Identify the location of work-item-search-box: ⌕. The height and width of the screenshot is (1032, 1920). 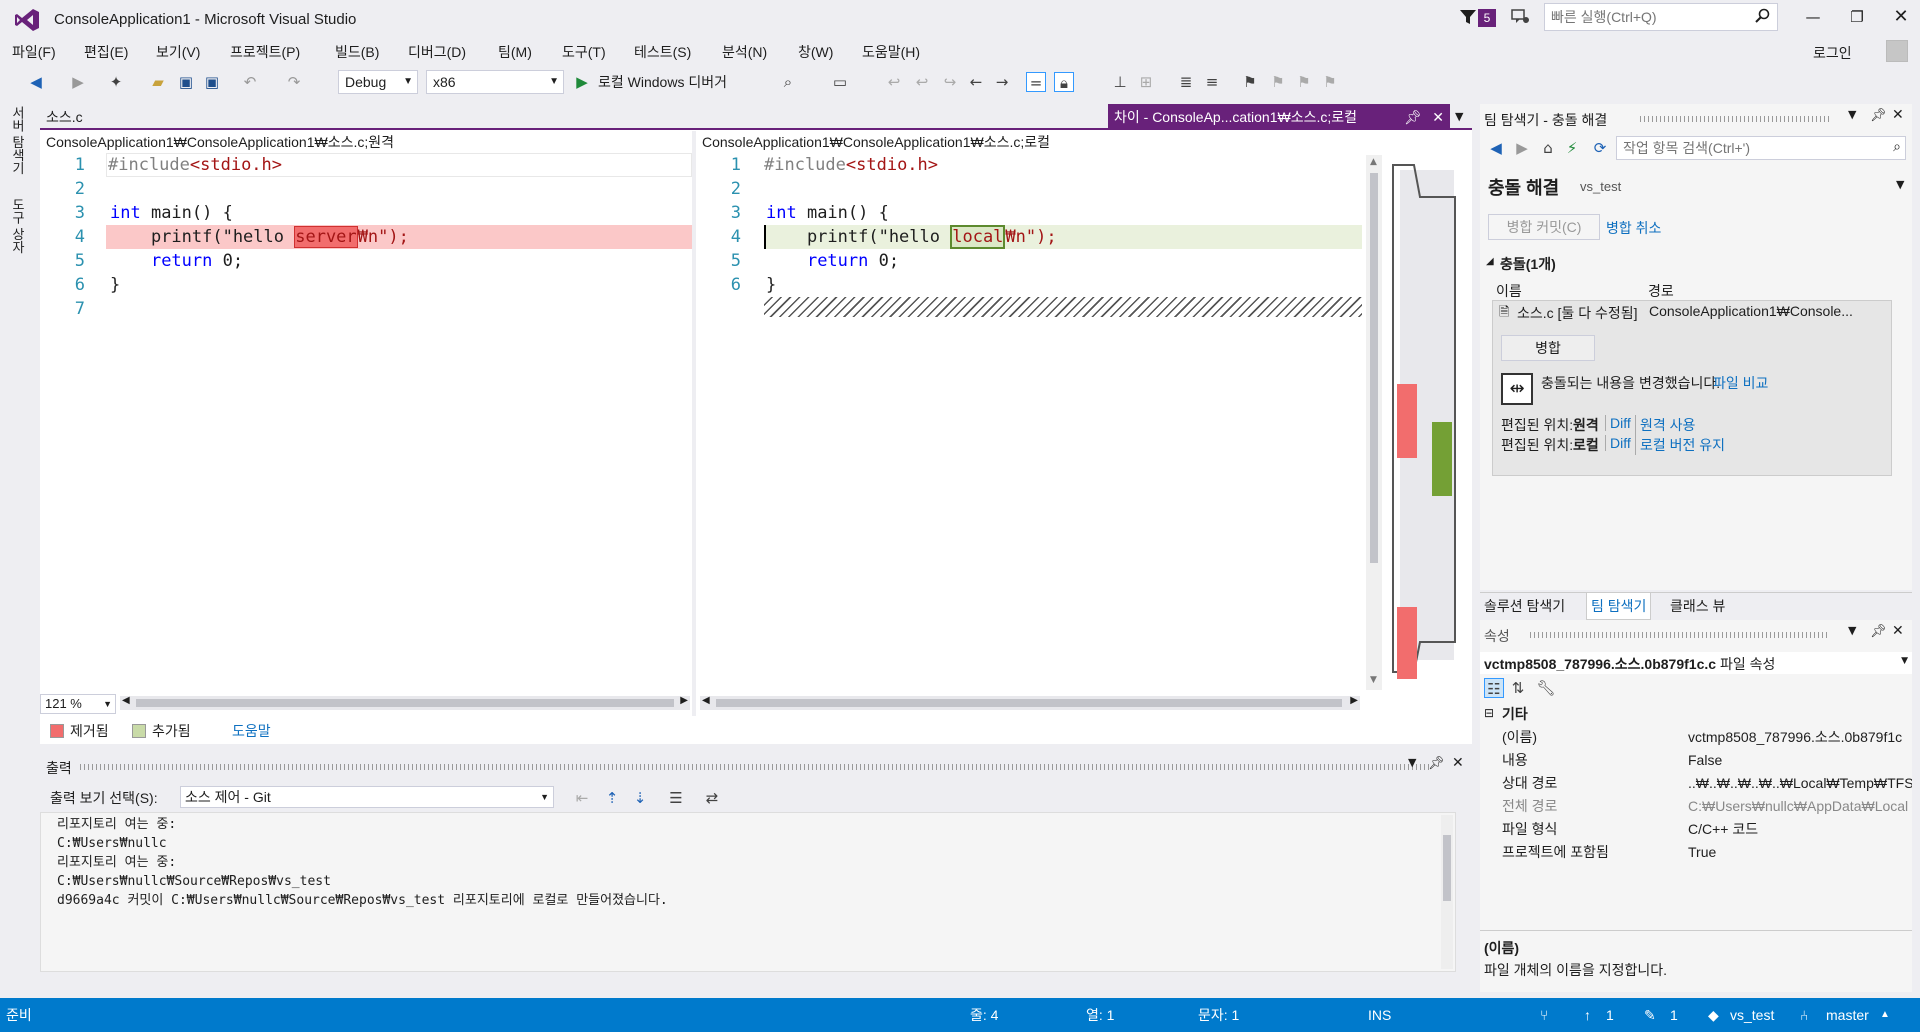
(1761, 148).